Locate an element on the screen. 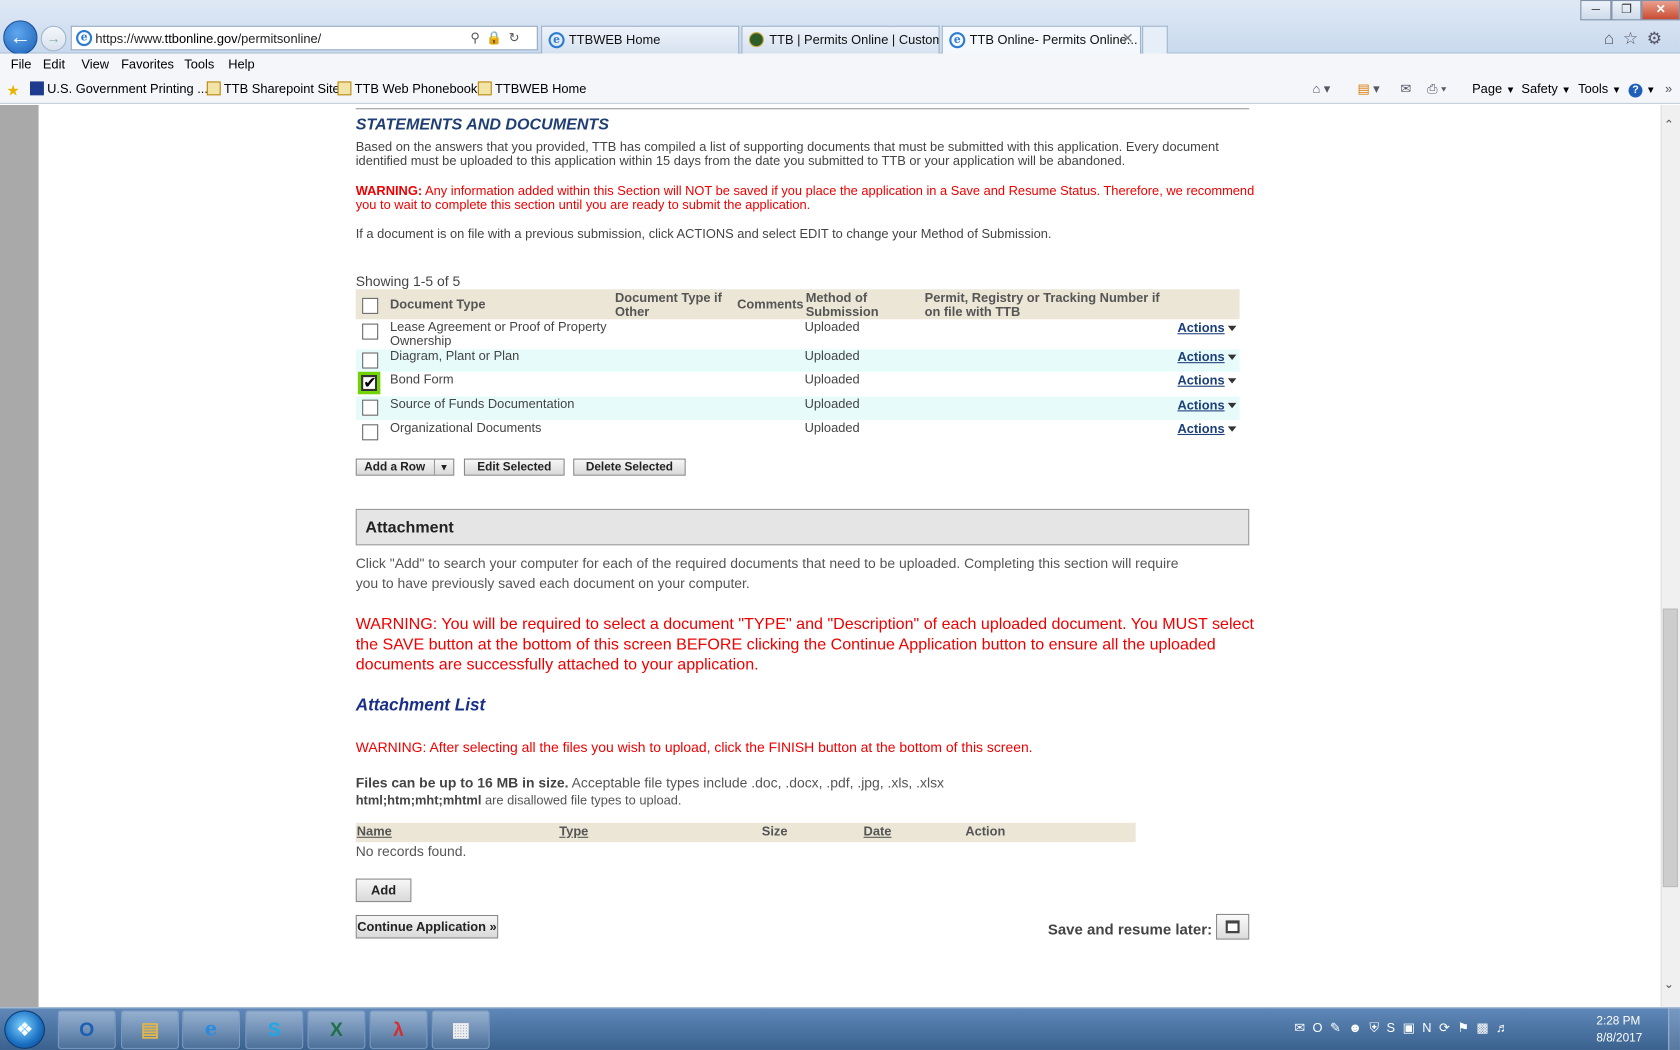 Image resolution: width=1680 pixels, height=1050 pixels. outlook-tray-icon: O is located at coordinates (1322, 1027).